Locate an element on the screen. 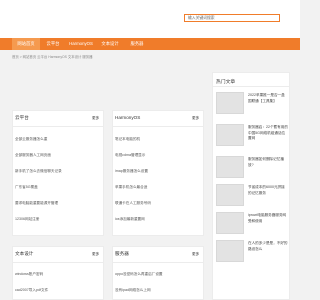  nav-item-cloud: 云平台 is located at coordinates (53, 44).